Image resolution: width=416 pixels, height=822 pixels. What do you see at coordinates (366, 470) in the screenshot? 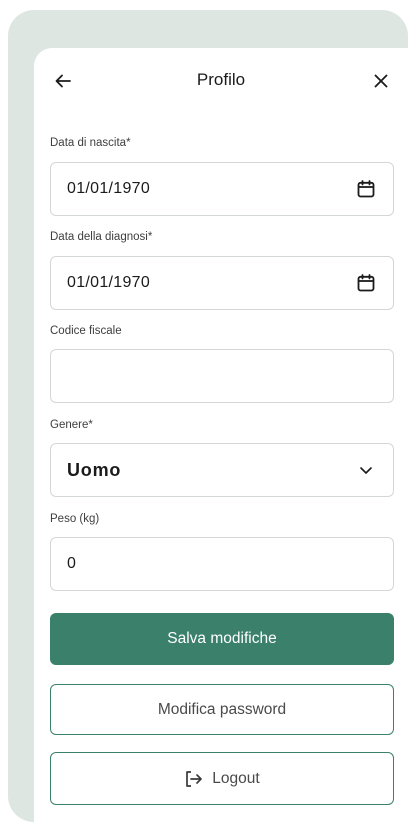
I see `chevron-down-icon` at bounding box center [366, 470].